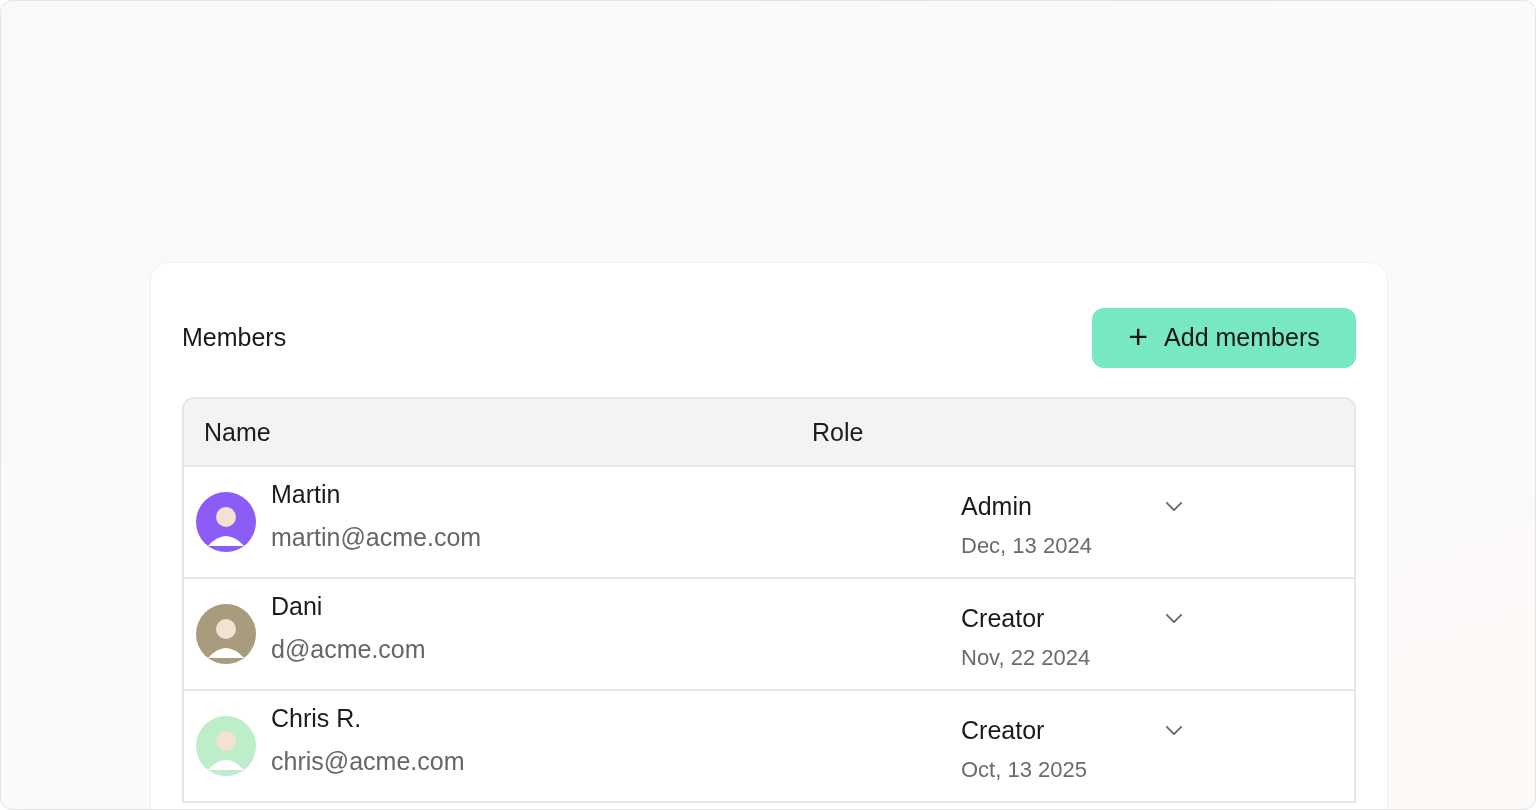 This screenshot has height=810, width=1536. What do you see at coordinates (234, 337) in the screenshot?
I see `card-title: Members` at bounding box center [234, 337].